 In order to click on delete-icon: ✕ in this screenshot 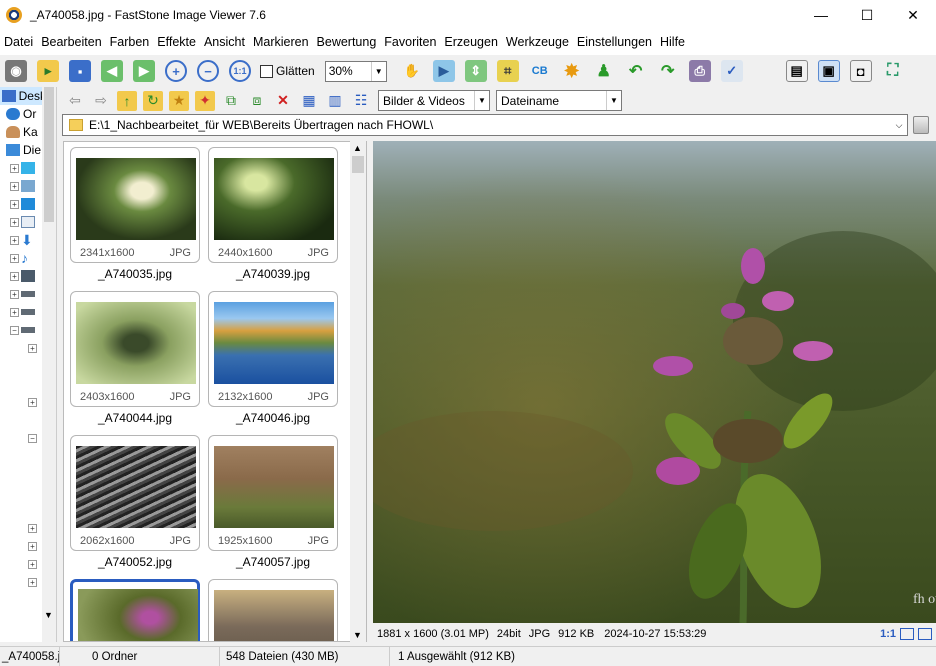, I will do `click(283, 101)`.